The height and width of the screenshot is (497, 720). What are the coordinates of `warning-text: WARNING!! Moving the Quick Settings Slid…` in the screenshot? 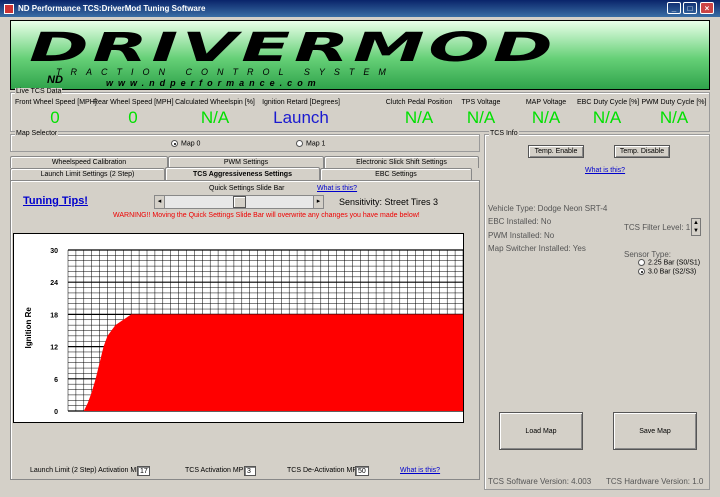 It's located at (266, 215).